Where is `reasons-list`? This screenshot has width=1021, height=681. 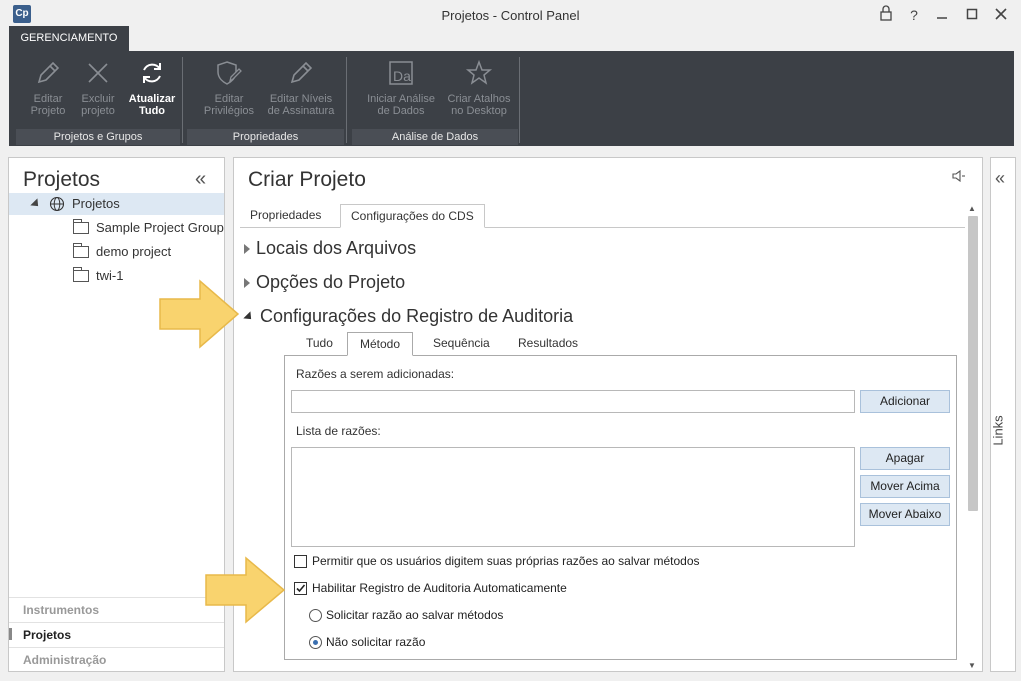
reasons-list is located at coordinates (573, 497).